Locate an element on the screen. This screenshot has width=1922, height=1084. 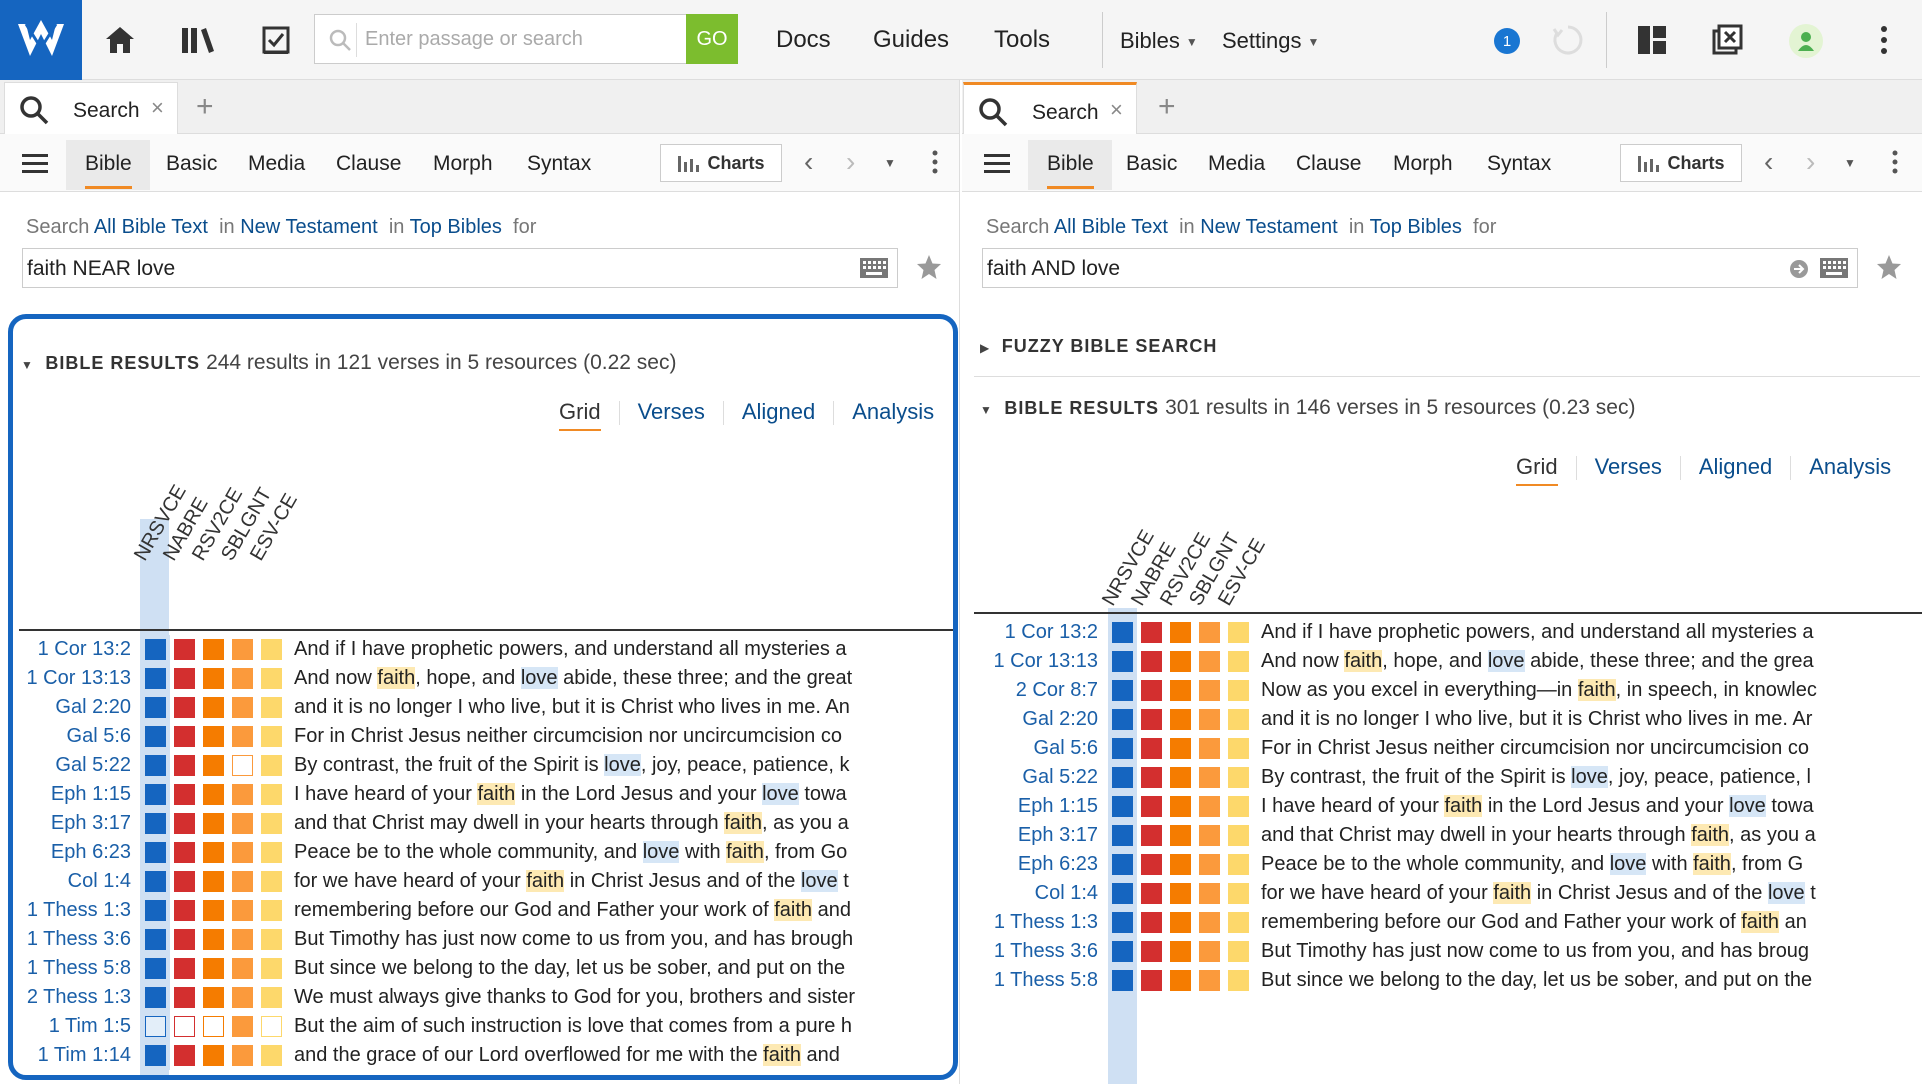
home-icon is located at coordinates (120, 40).